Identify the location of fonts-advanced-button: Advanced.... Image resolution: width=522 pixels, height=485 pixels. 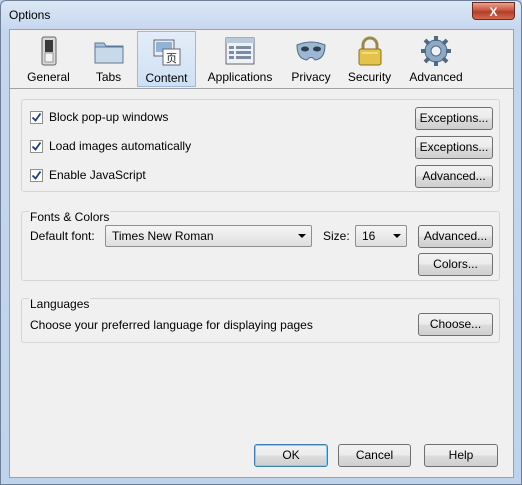
(455, 236).